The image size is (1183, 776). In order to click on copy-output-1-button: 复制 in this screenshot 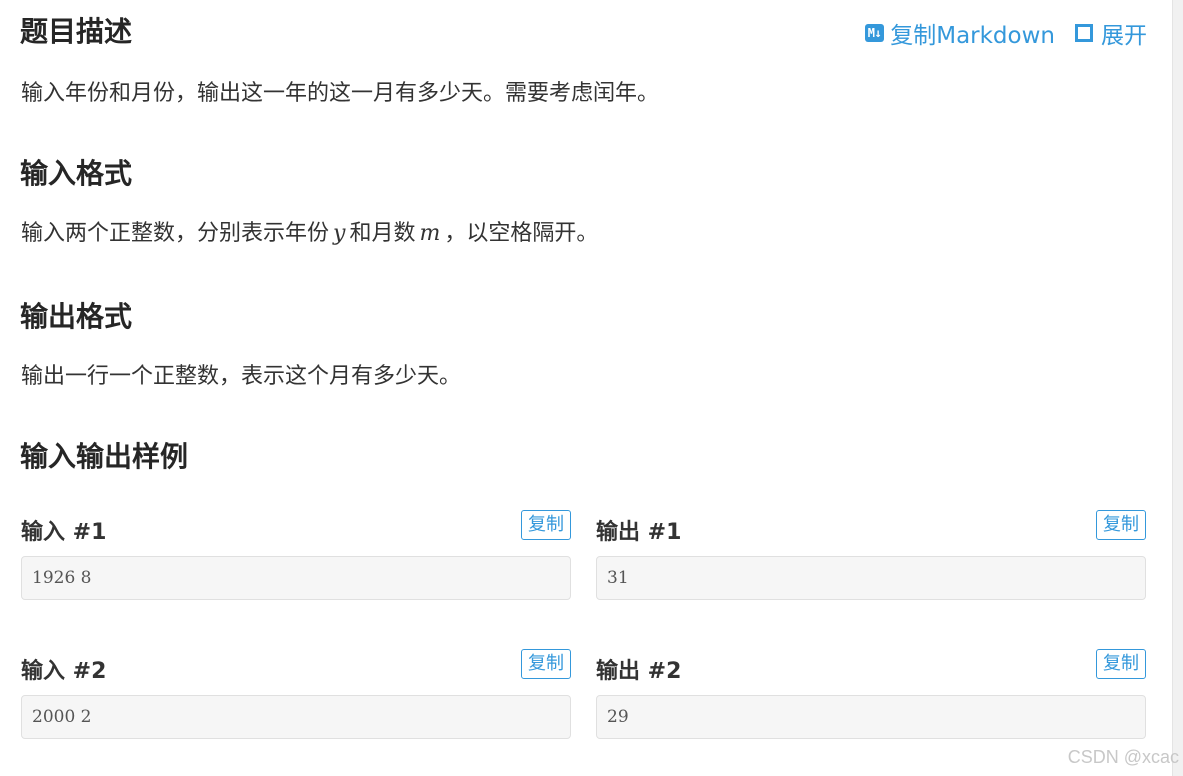, I will do `click(1121, 525)`.